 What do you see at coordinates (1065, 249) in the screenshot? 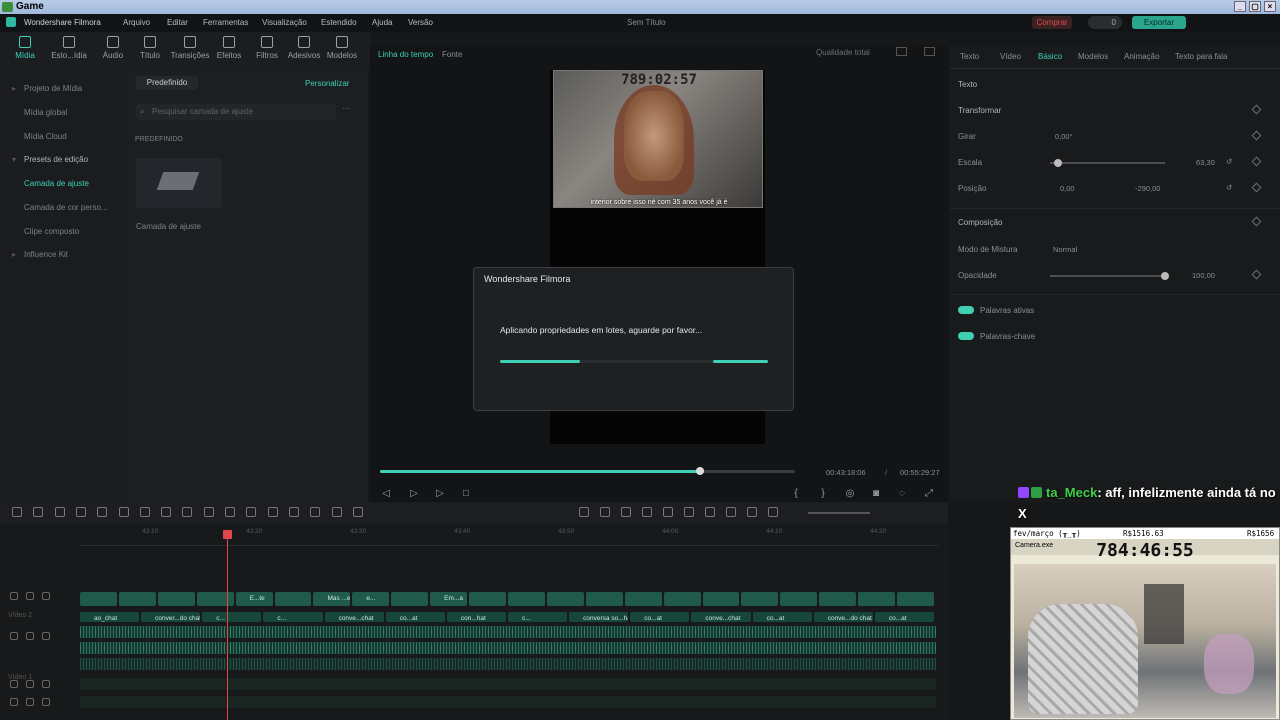
I see `blend-mode-select: Normal` at bounding box center [1065, 249].